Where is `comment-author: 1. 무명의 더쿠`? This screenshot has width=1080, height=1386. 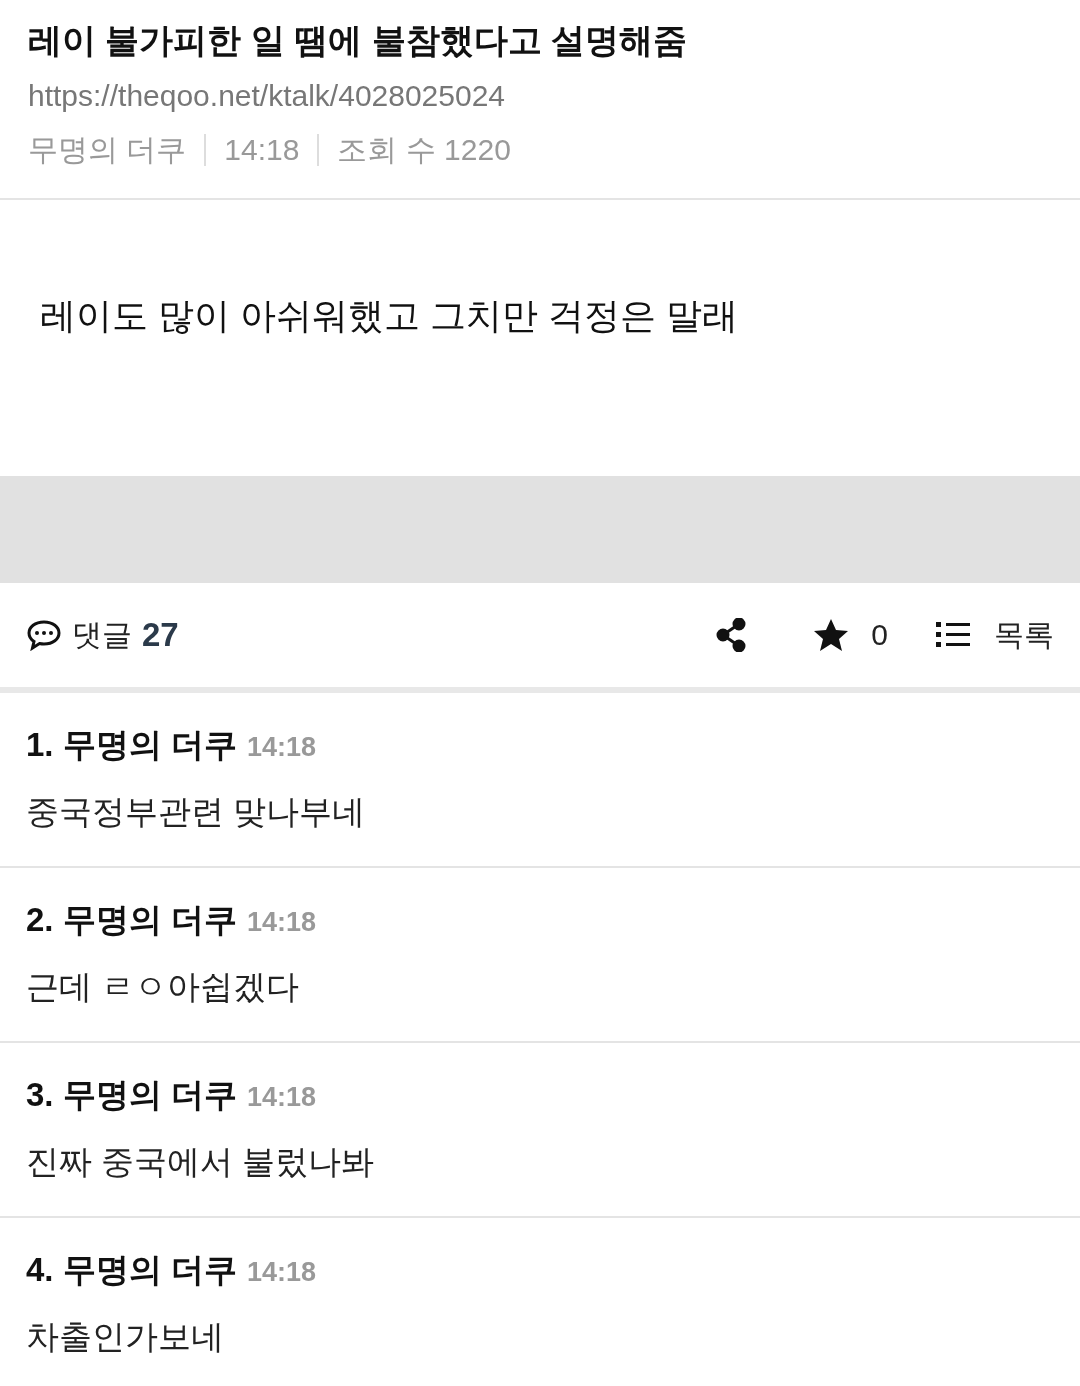 comment-author: 1. 무명의 더쿠 is located at coordinates (131, 745).